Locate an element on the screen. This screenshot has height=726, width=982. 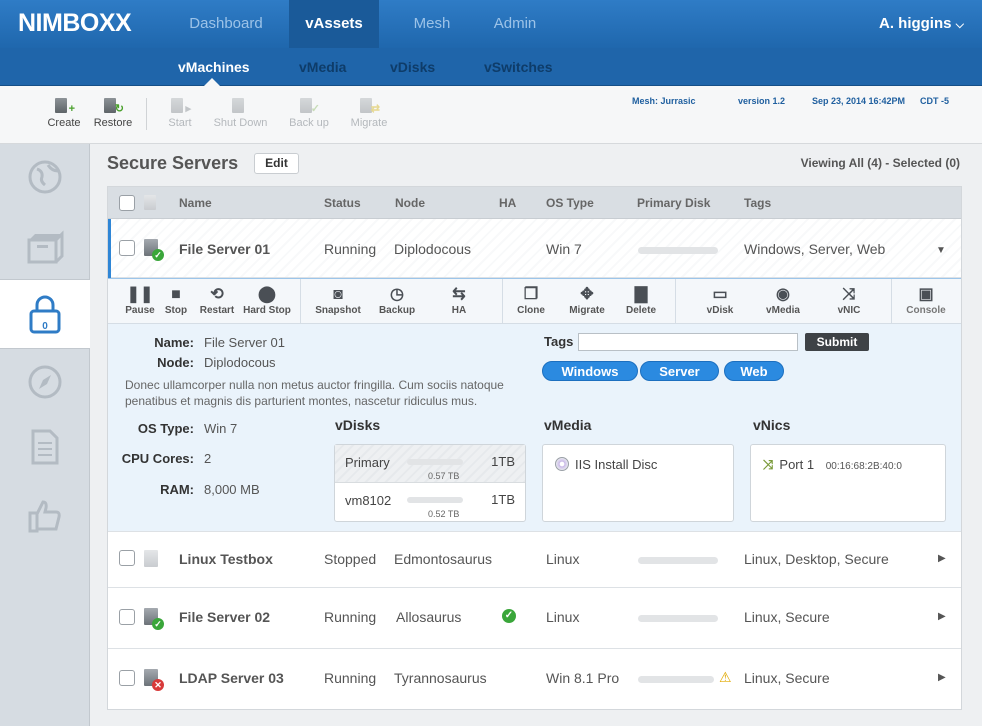
column-header-status: Status is located at coordinates (342, 203).